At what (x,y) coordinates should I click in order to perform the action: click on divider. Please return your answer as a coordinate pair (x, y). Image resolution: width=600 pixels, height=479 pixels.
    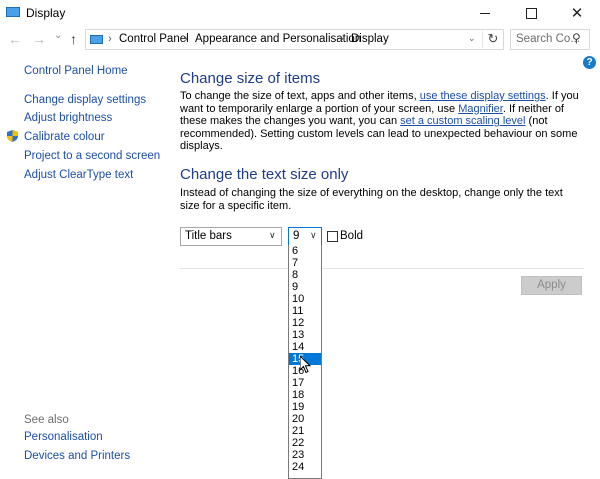
    Looking at the image, I should click on (382, 268).